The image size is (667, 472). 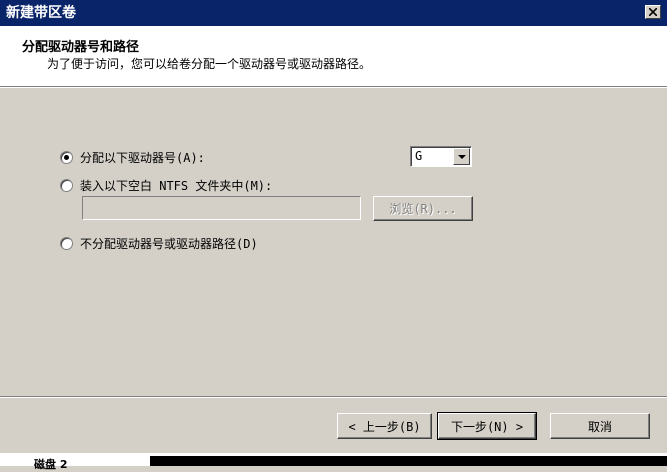 I want to click on page-title: 分配驱动器号和路径, so click(x=81, y=47).